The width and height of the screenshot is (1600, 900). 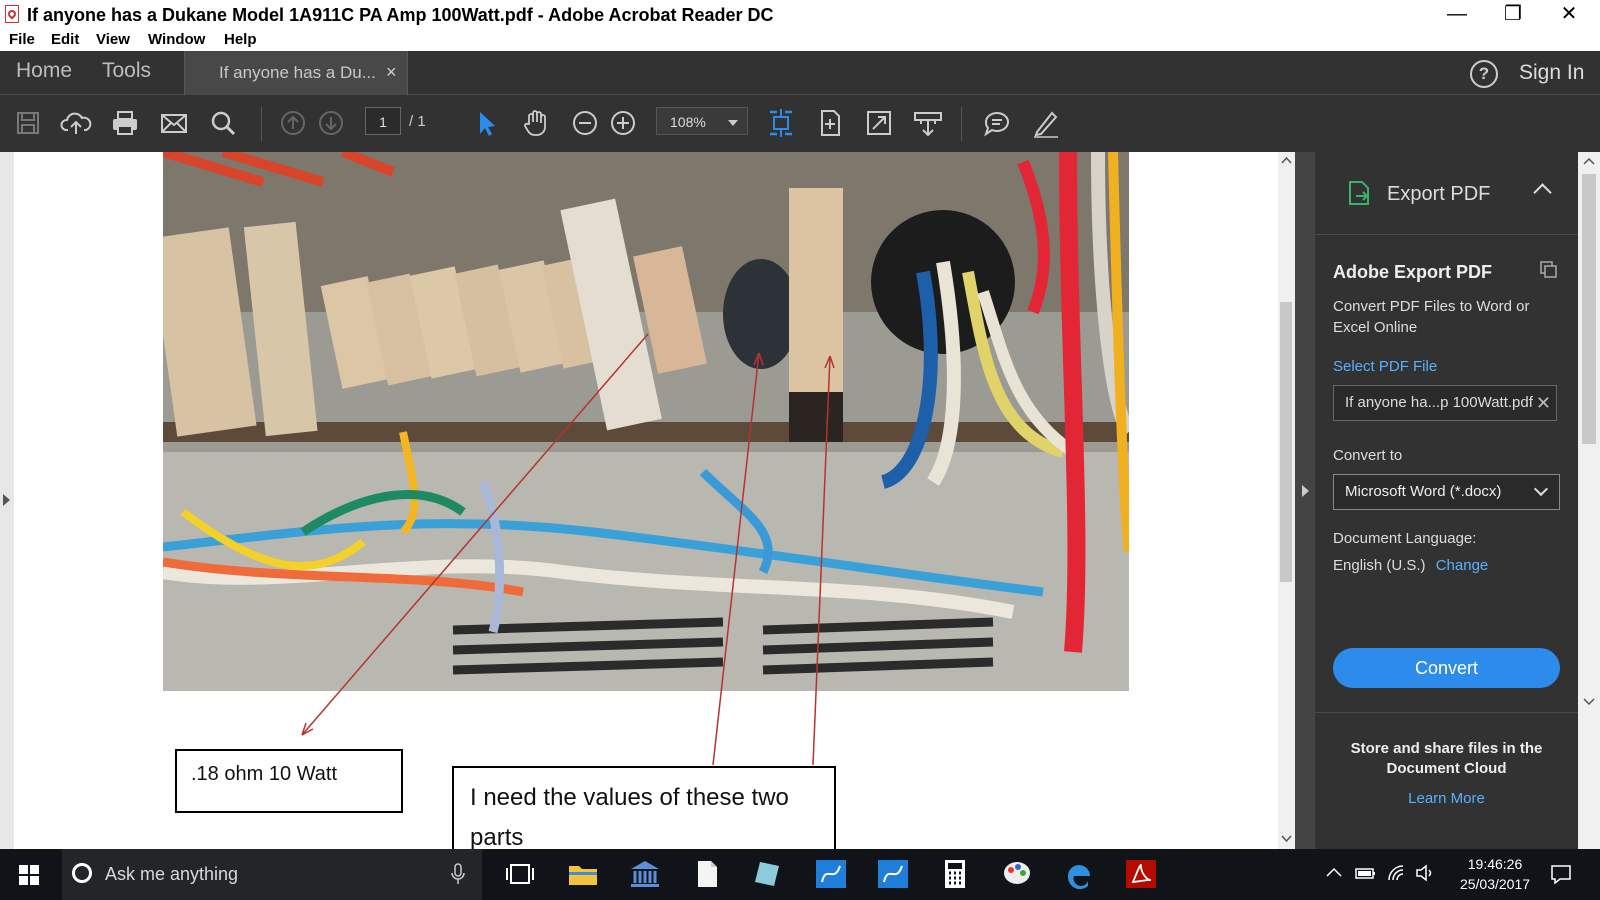 I want to click on print-icon, so click(x=125, y=123).